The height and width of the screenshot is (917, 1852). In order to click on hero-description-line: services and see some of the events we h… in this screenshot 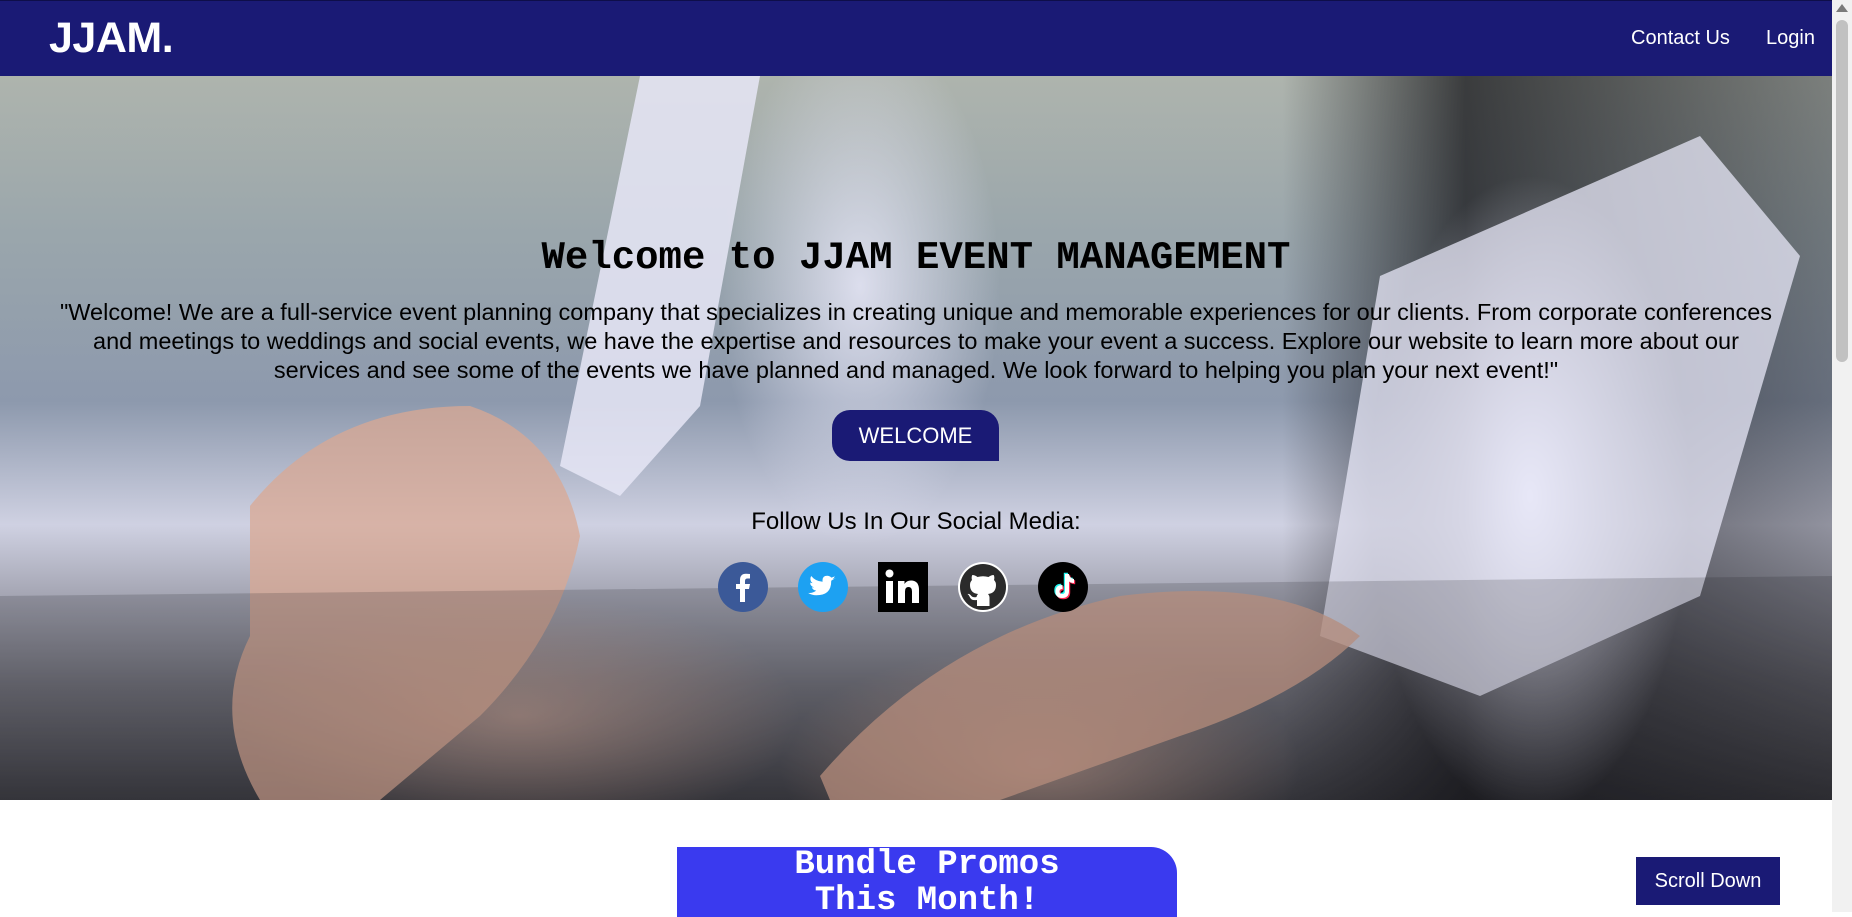, I will do `click(916, 370)`.